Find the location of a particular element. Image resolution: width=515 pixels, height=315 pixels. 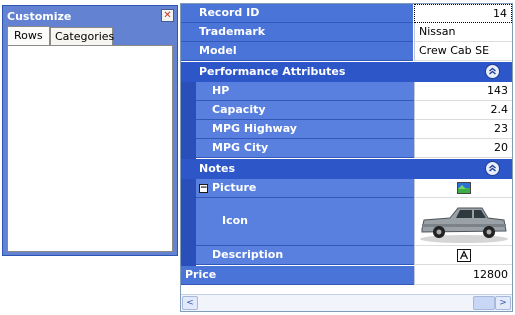

row-picture: − Picture is located at coordinates (346, 188).